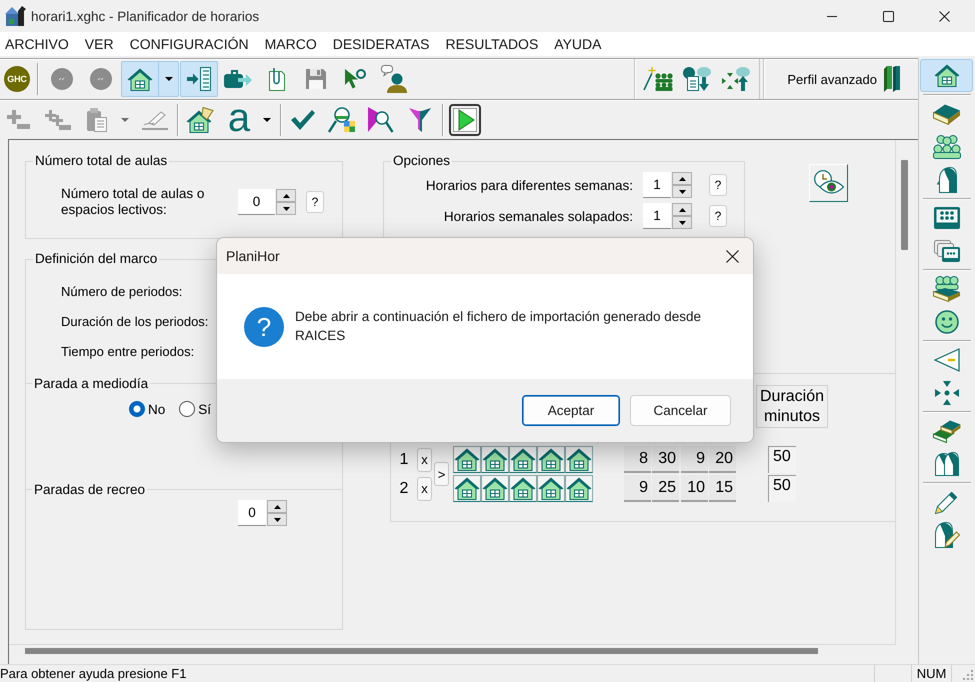 The image size is (975, 682). Describe the element at coordinates (946, 392) in the screenshot. I see `arrows-inward-icon` at that location.